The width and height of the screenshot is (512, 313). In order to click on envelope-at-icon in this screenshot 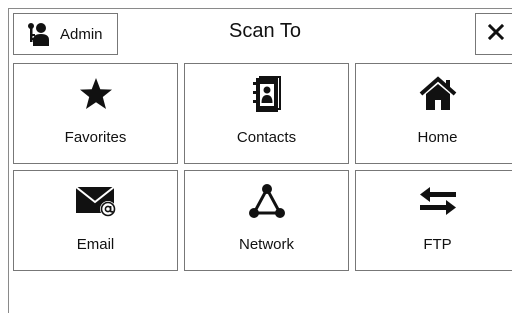, I will do `click(95, 201)`.